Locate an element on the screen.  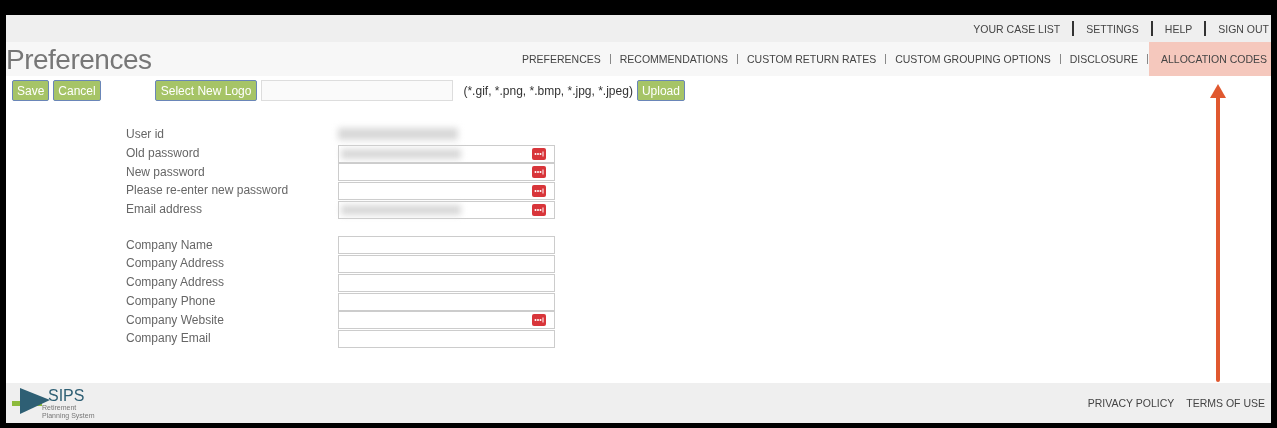
field-label: Company Website is located at coordinates (175, 319).